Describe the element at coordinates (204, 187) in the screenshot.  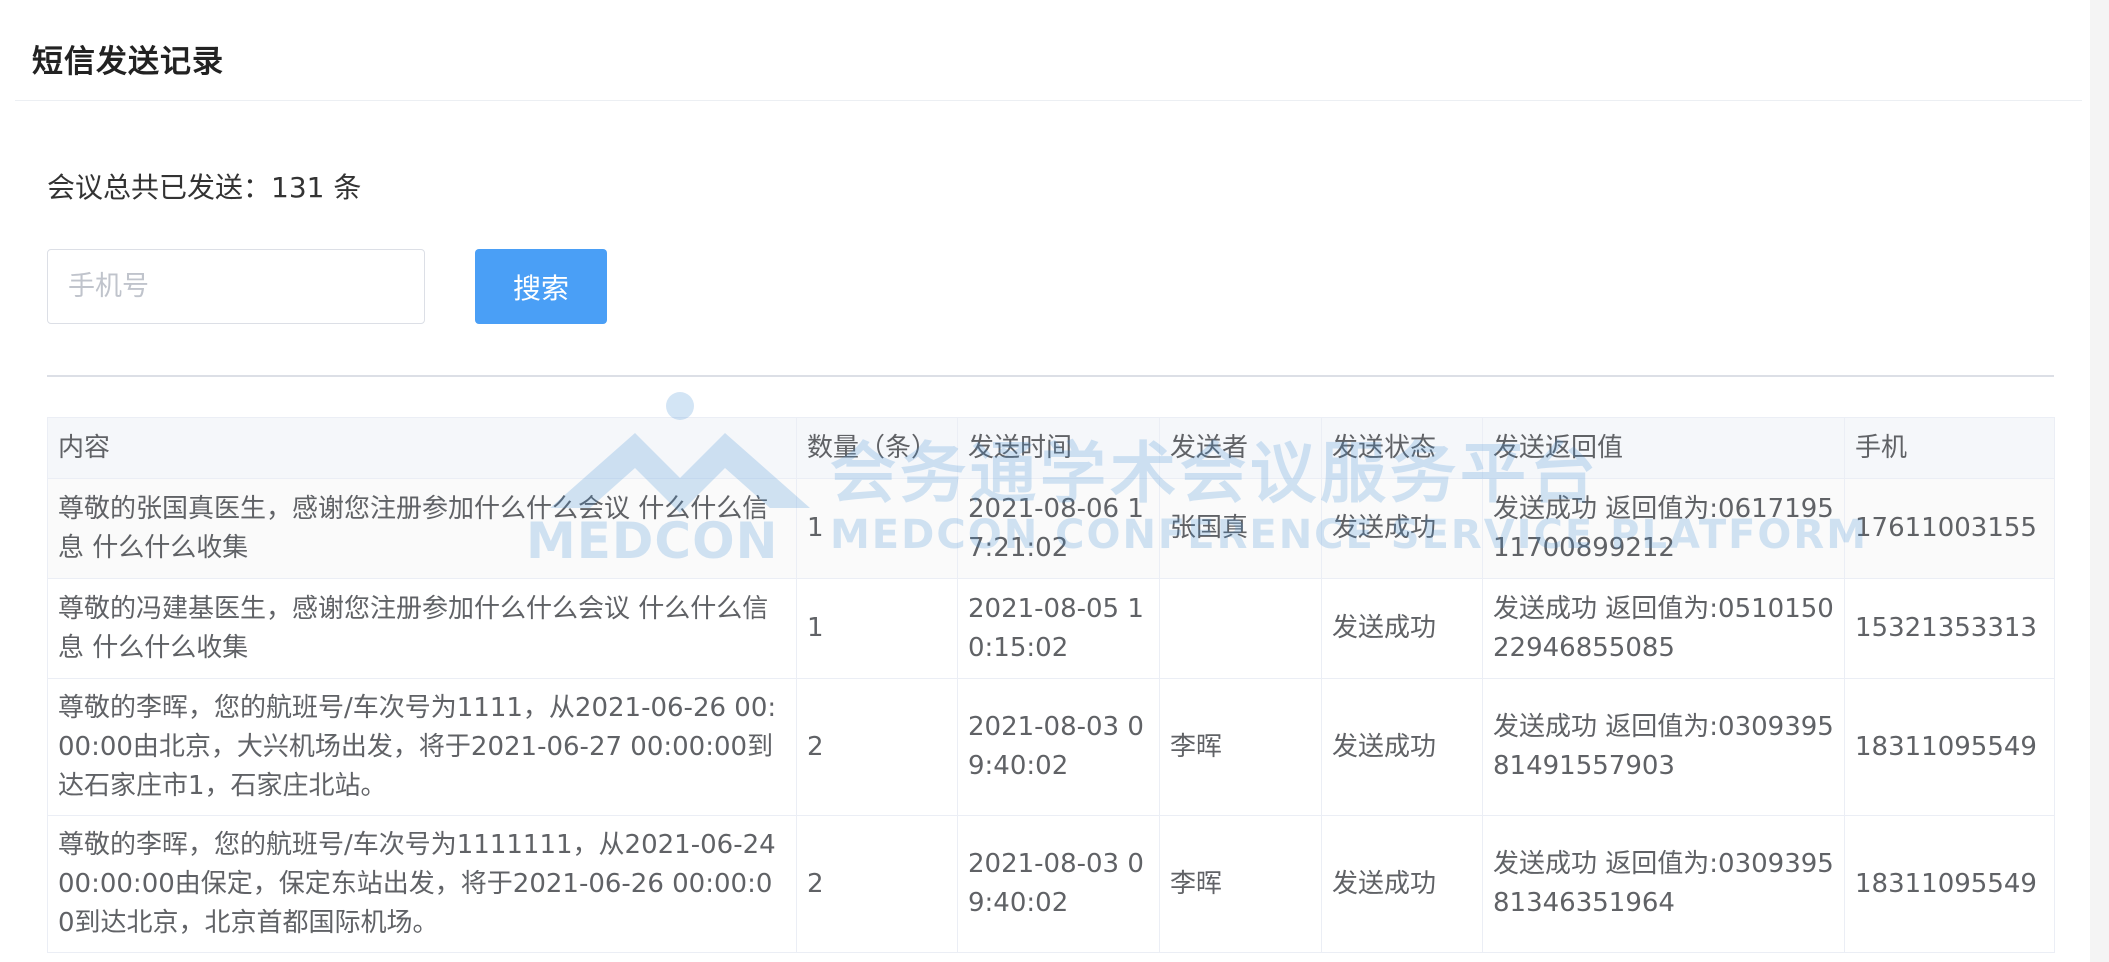
I see `send-summary: 会议总共已发送：131 条` at that location.